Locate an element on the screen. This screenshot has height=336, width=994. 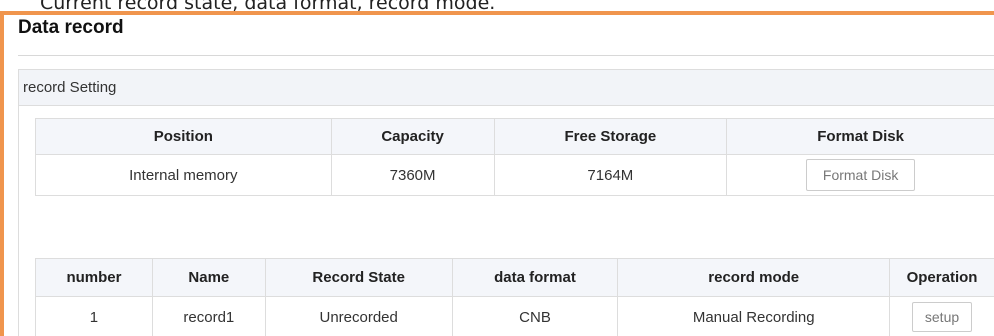
cell-name: record1 is located at coordinates (208, 316).